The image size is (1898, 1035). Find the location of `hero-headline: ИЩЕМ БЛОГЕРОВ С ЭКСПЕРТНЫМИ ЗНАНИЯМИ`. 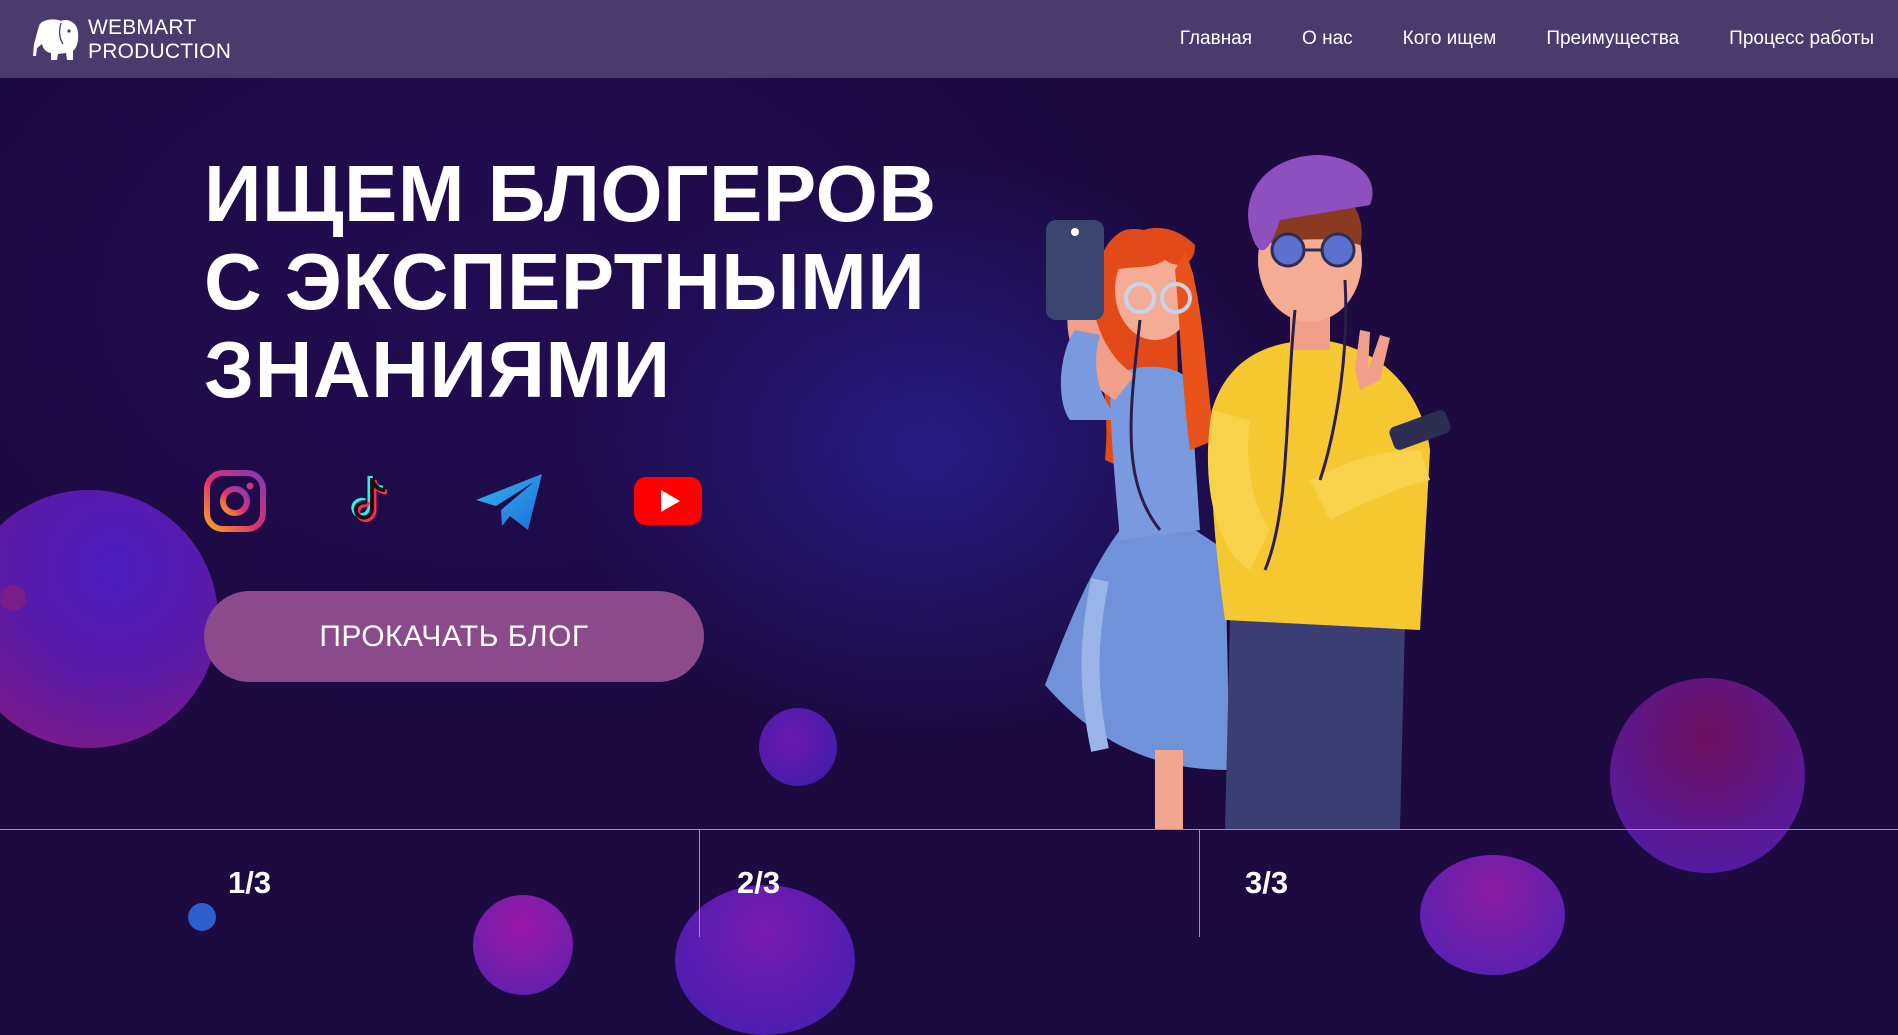

hero-headline: ИЩЕМ БЛОГЕРОВ С ЭКСПЕРТНЫМИ ЗНАНИЯМИ is located at coordinates (570, 281).